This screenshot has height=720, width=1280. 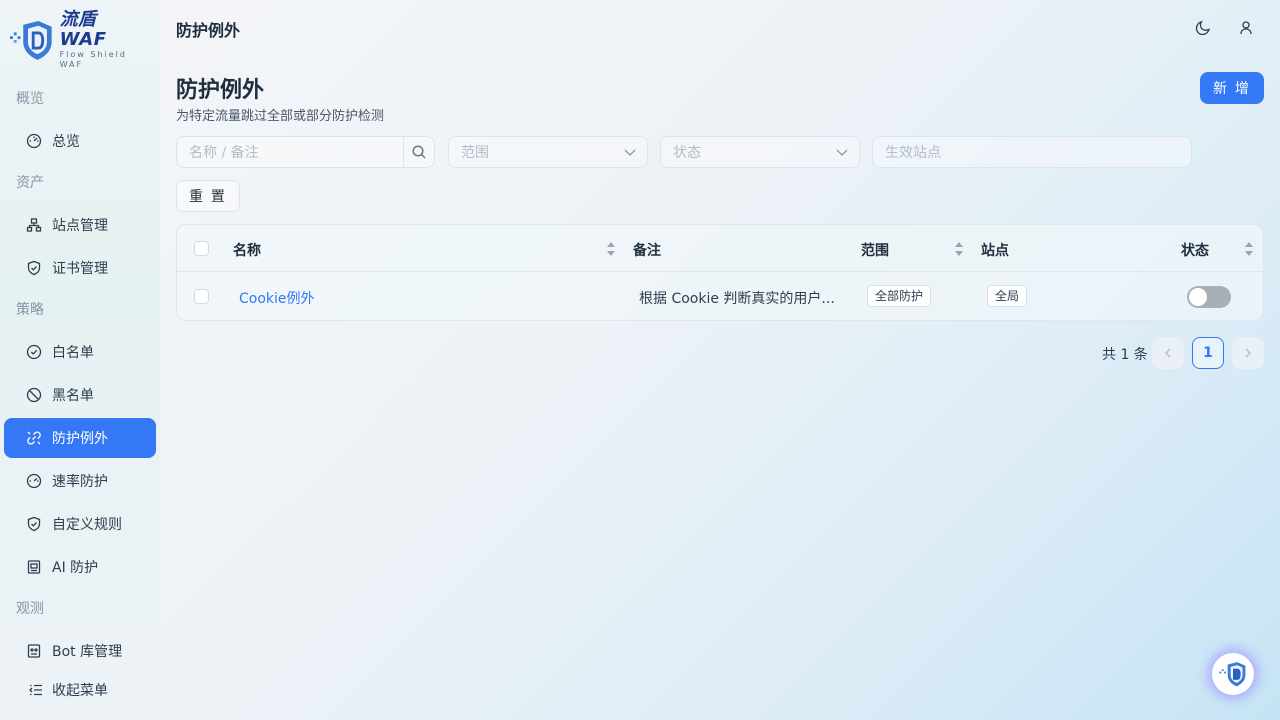 I want to click on scope-select: 范围, so click(x=548, y=152).